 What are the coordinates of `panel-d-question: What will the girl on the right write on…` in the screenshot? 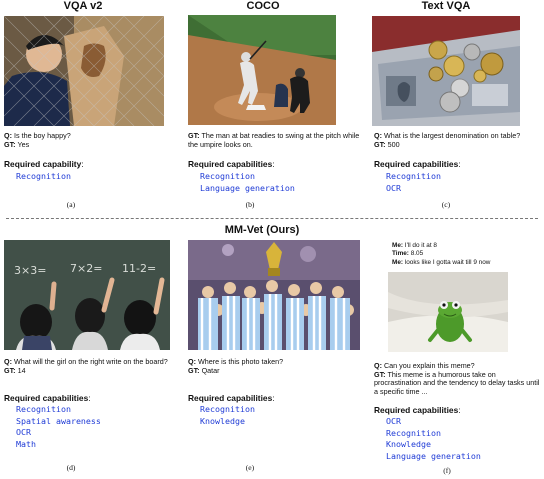 It's located at (90, 361).